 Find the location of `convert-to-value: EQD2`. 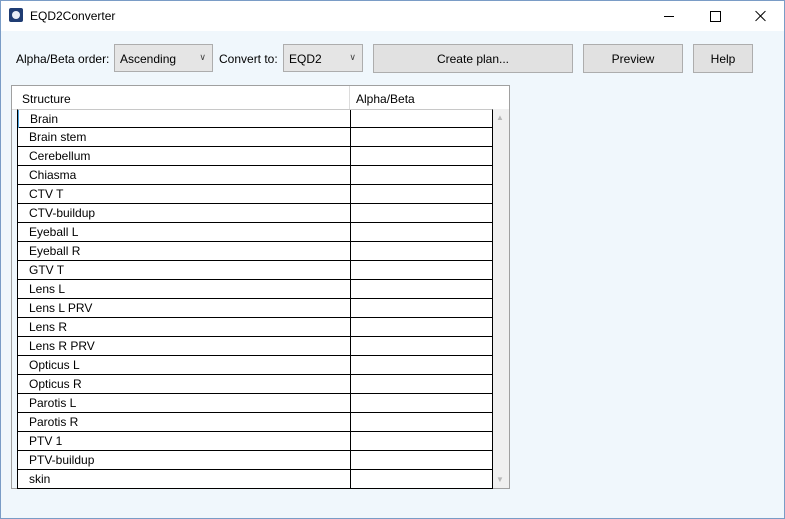

convert-to-value: EQD2 is located at coordinates (305, 59).